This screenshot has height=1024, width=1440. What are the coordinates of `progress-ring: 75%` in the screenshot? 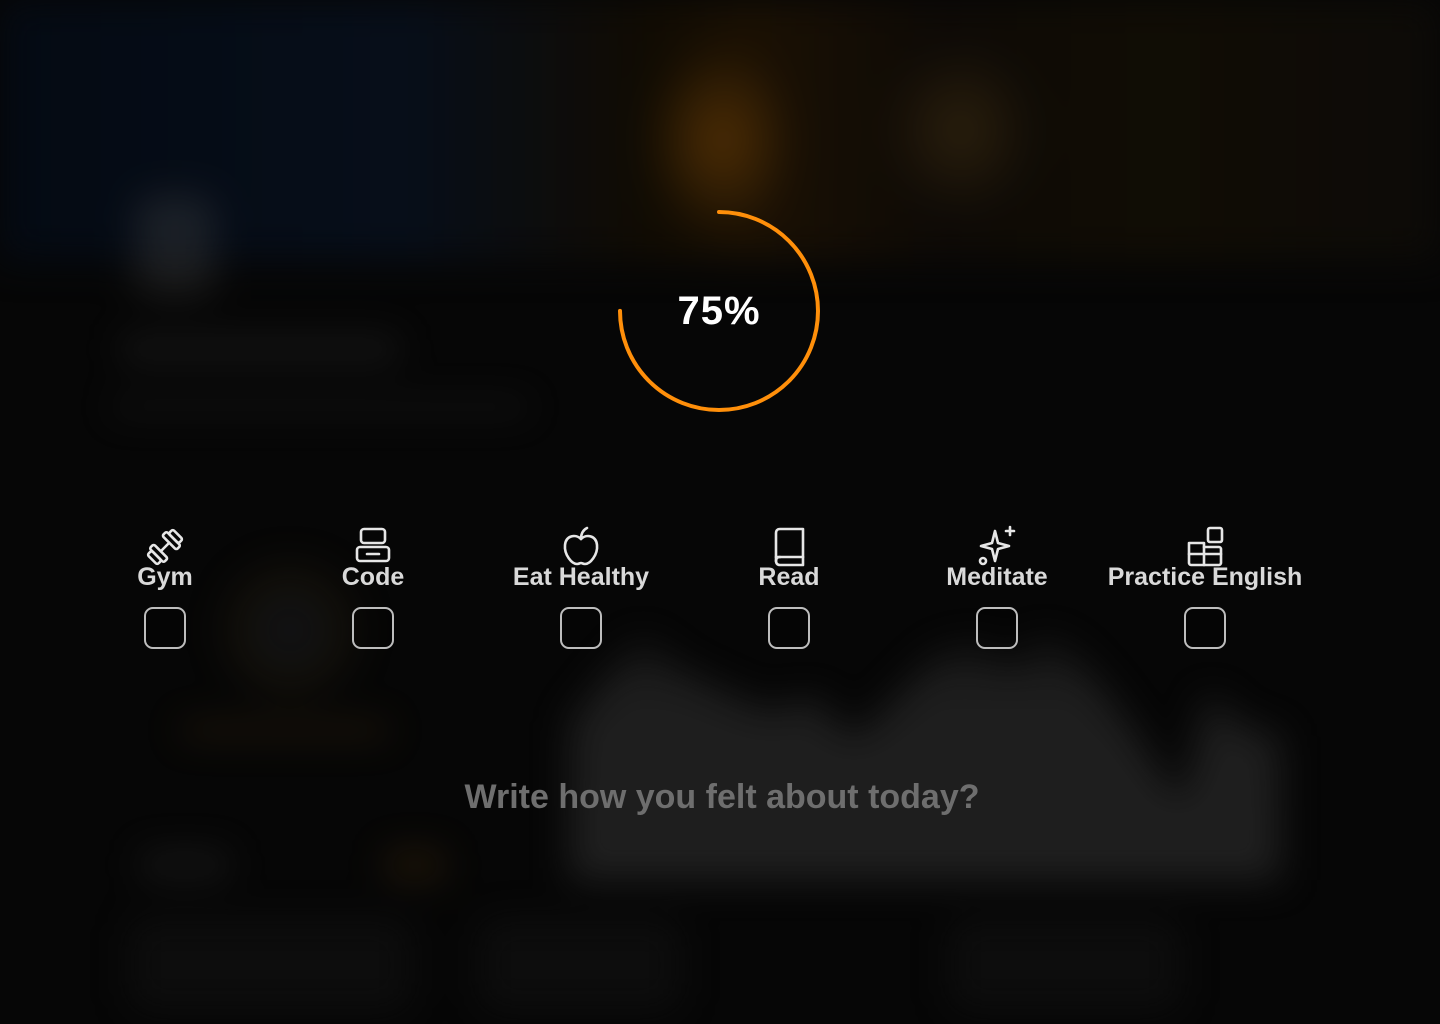 It's located at (719, 311).